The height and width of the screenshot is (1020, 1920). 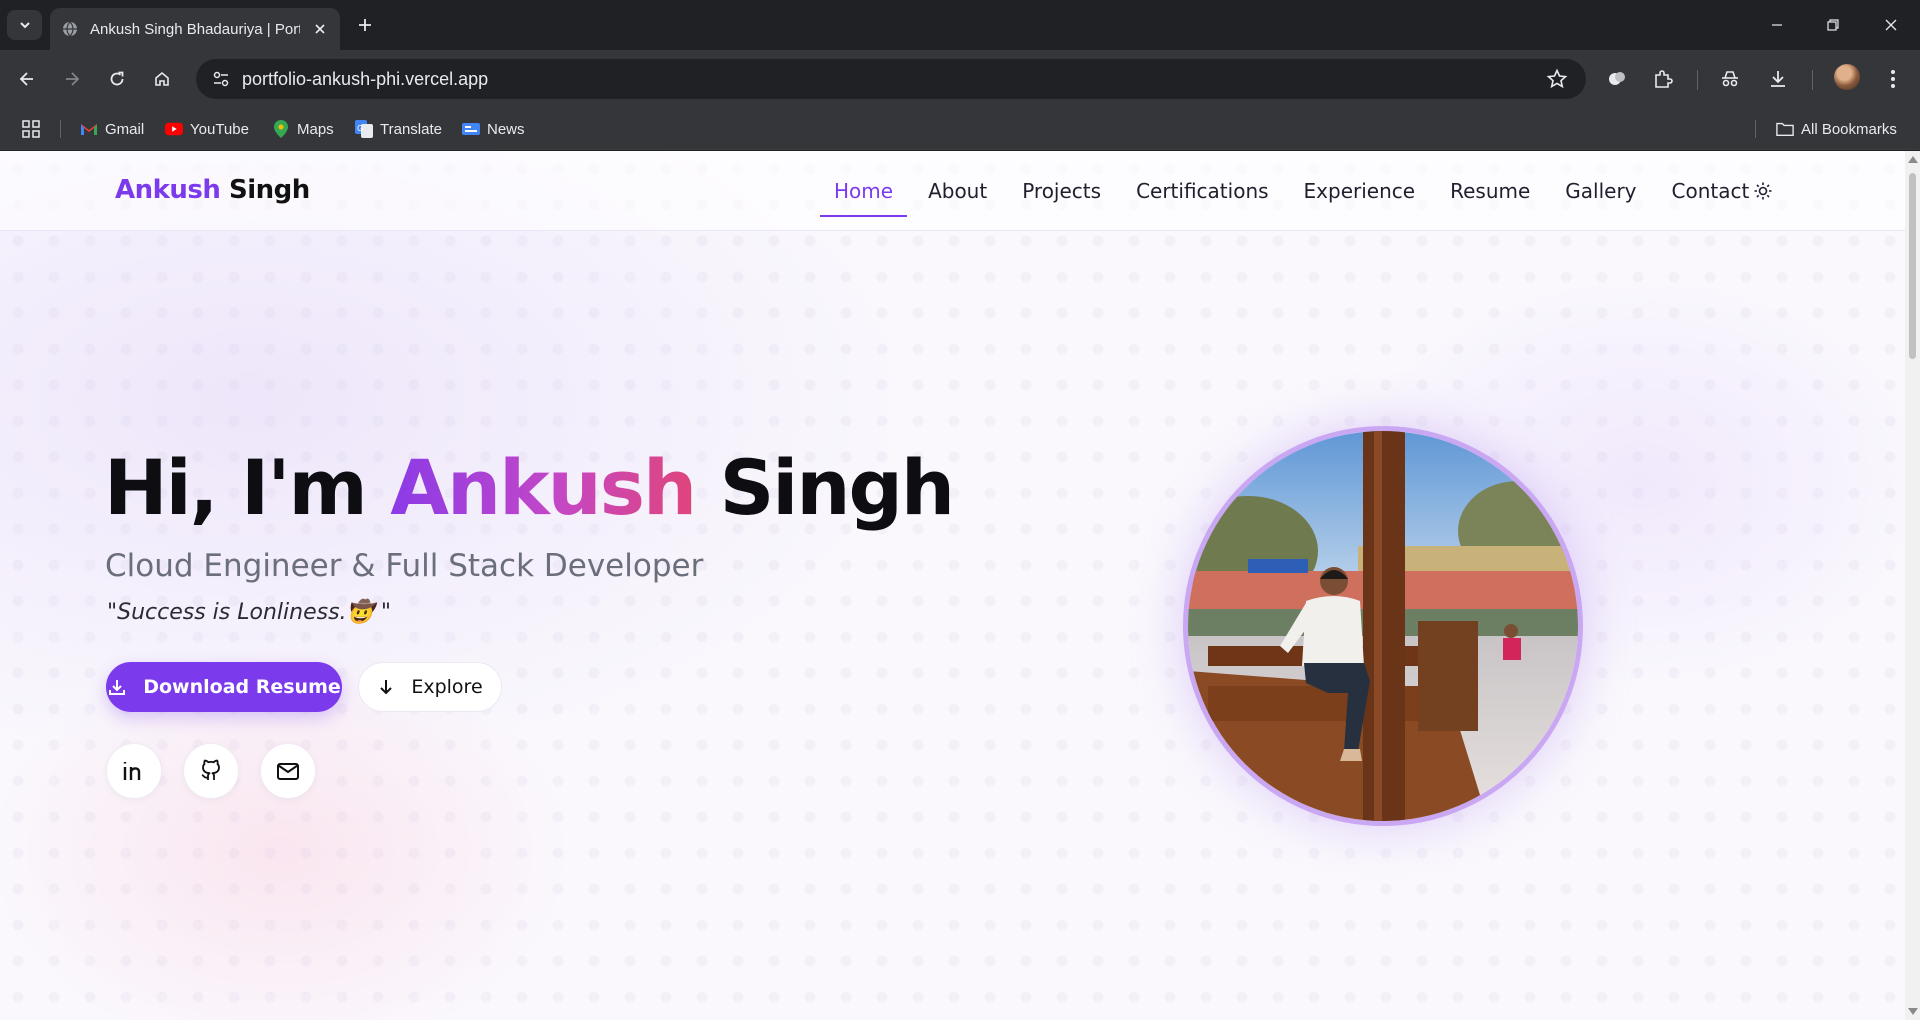 I want to click on all-bookmarks: All Bookmarks, so click(x=1836, y=129).